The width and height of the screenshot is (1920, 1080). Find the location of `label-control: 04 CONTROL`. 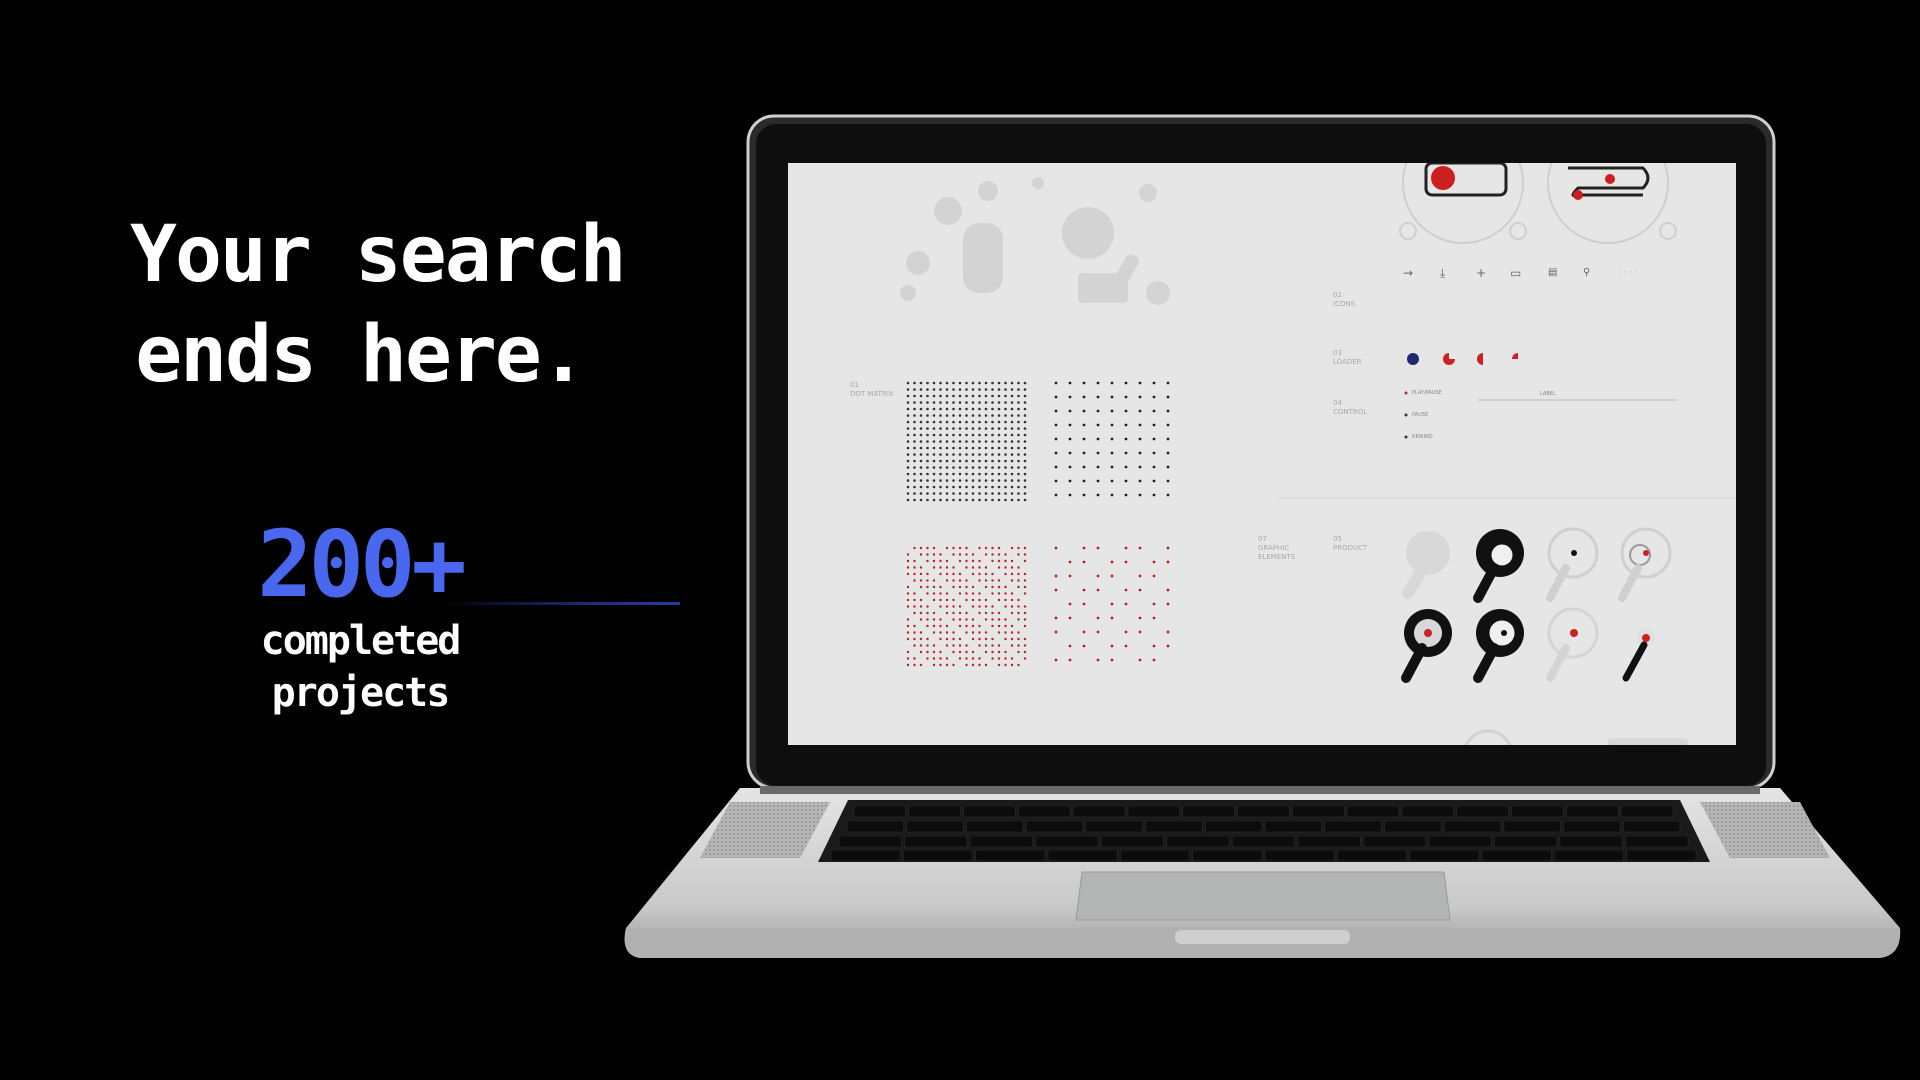

label-control: 04 CONTROL is located at coordinates (1350, 407).